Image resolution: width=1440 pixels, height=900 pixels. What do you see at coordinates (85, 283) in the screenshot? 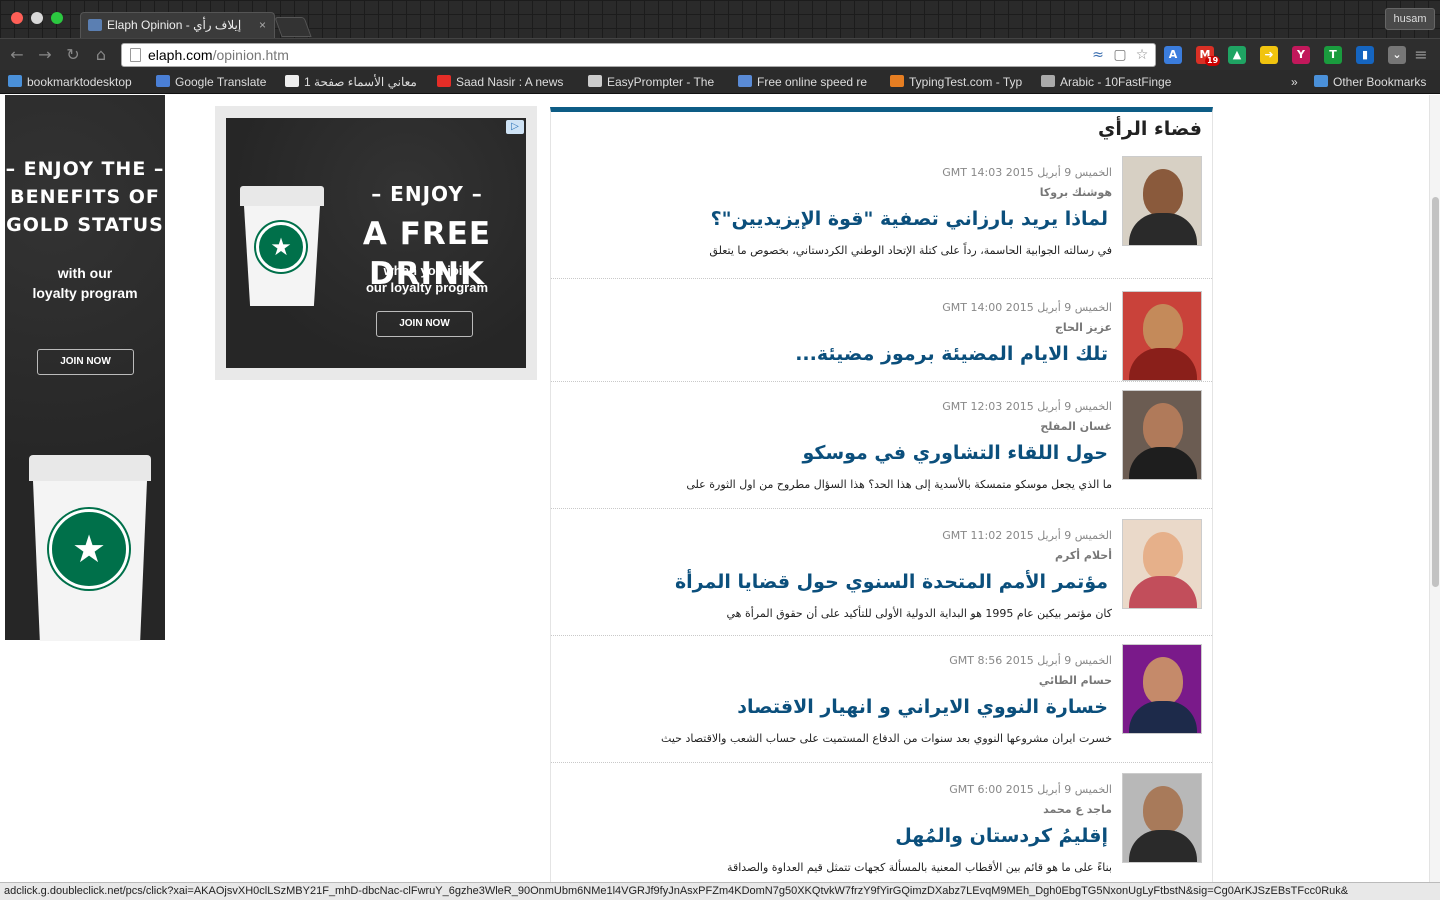
I see `ad-subtext: with our loyalty program` at bounding box center [85, 283].